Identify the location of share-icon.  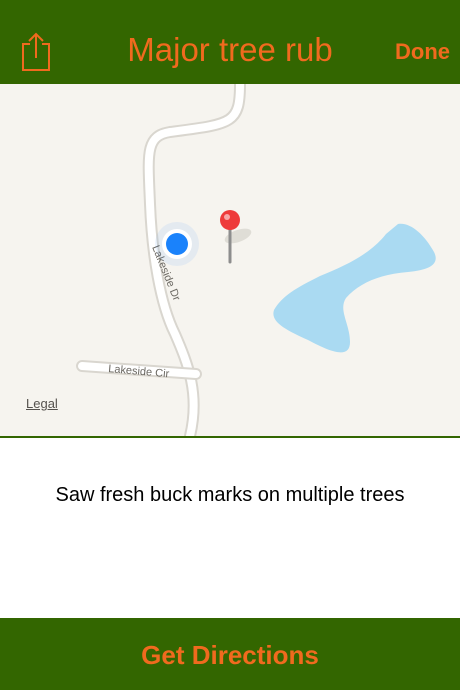
(36, 51).